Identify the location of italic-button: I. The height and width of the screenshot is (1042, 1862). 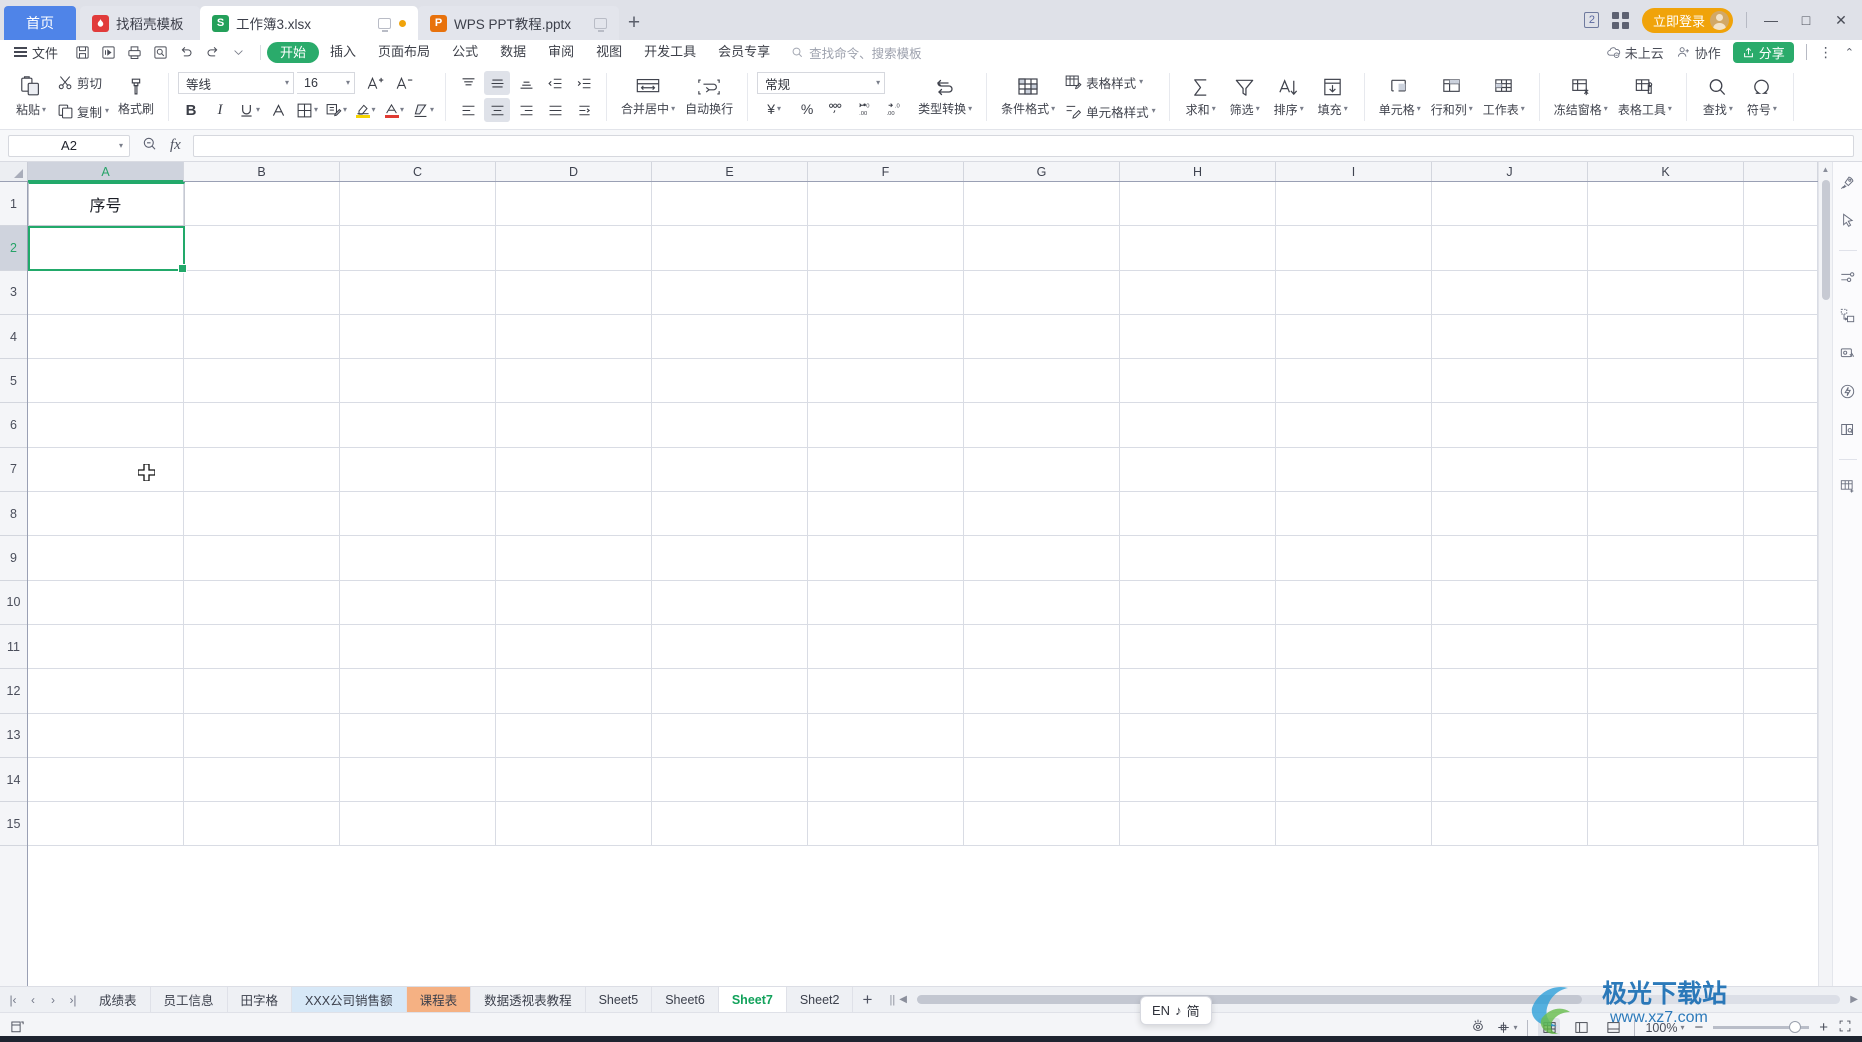
(220, 110).